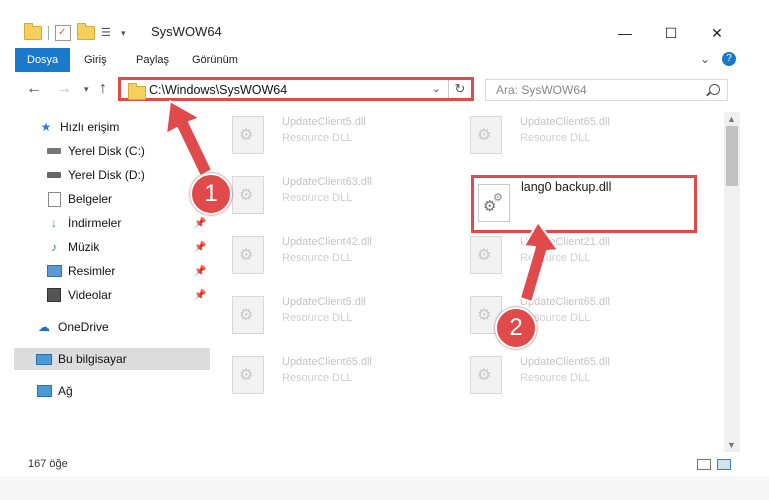  I want to click on nav-item-onedrive: ☁ OneDrive, so click(122, 327).